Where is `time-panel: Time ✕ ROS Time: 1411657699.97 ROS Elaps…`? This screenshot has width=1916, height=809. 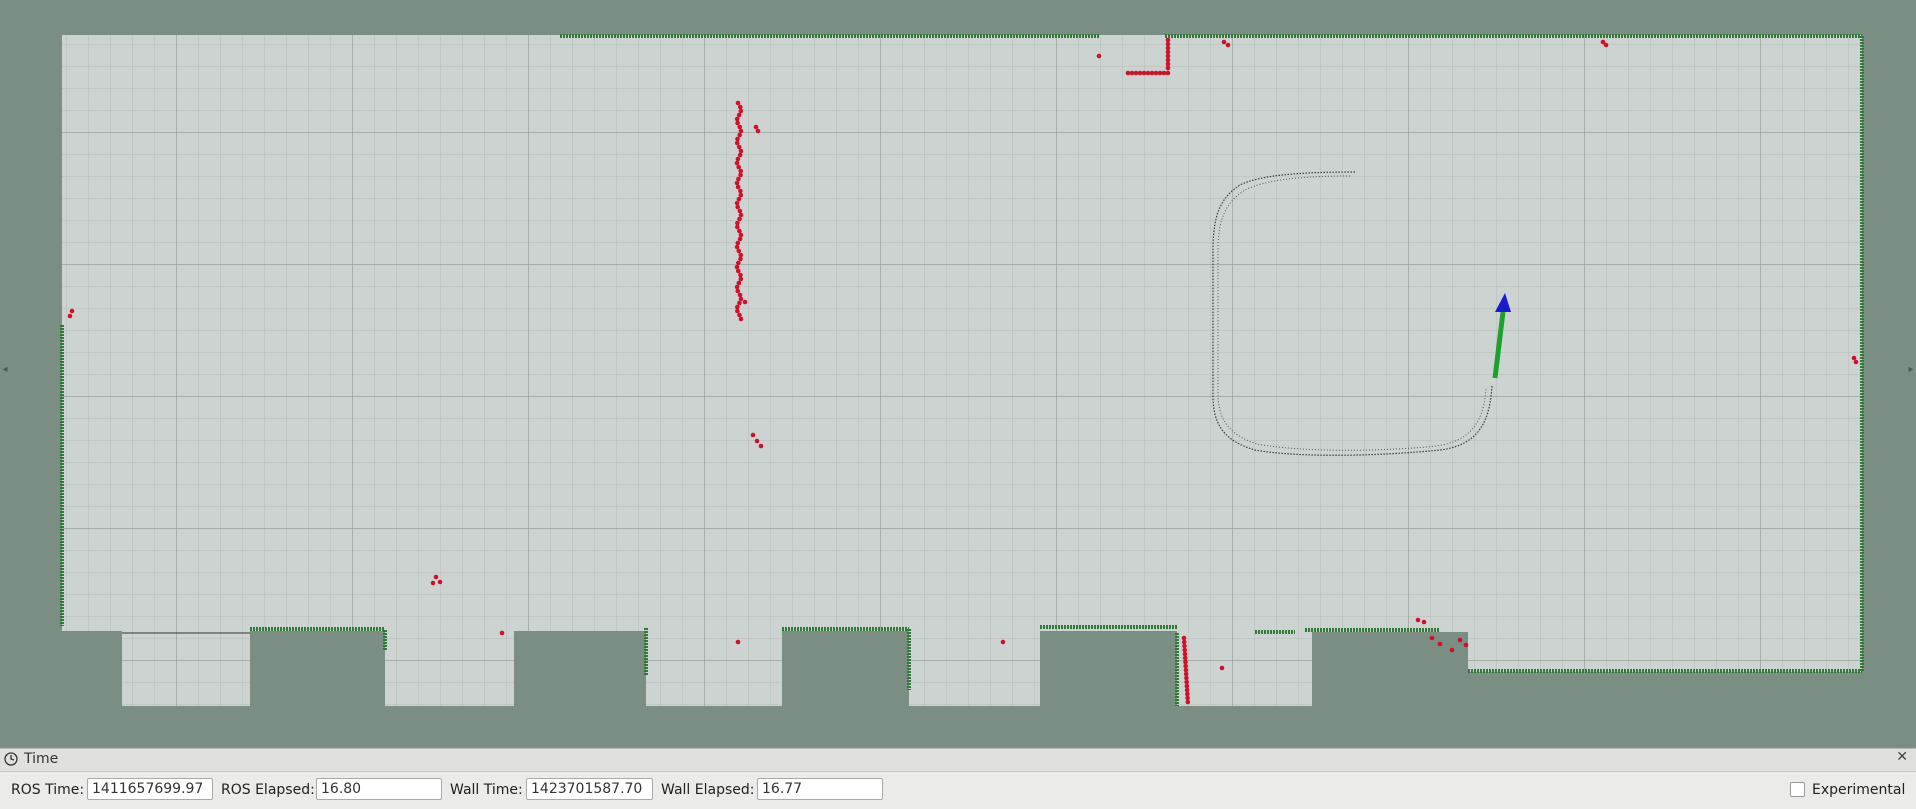
time-panel: Time ✕ ROS Time: 1411657699.97 ROS Elaps… is located at coordinates (958, 778).